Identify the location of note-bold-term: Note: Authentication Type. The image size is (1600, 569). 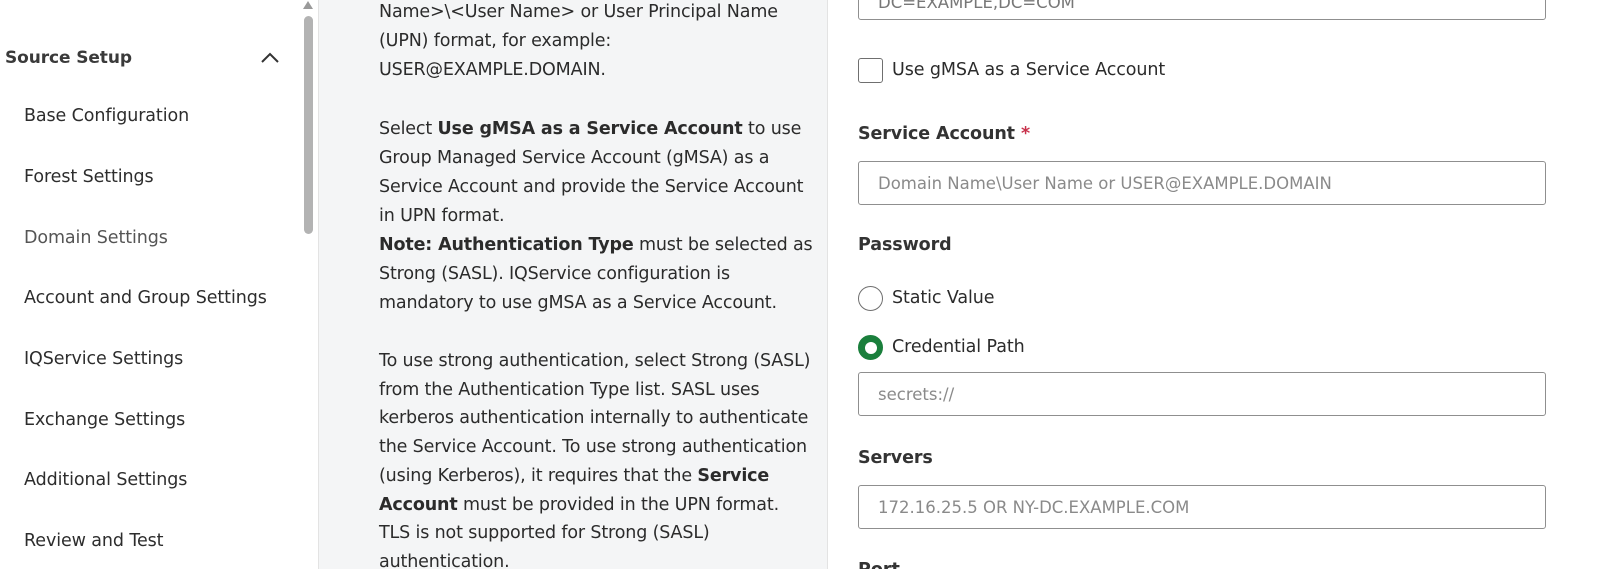
(506, 245).